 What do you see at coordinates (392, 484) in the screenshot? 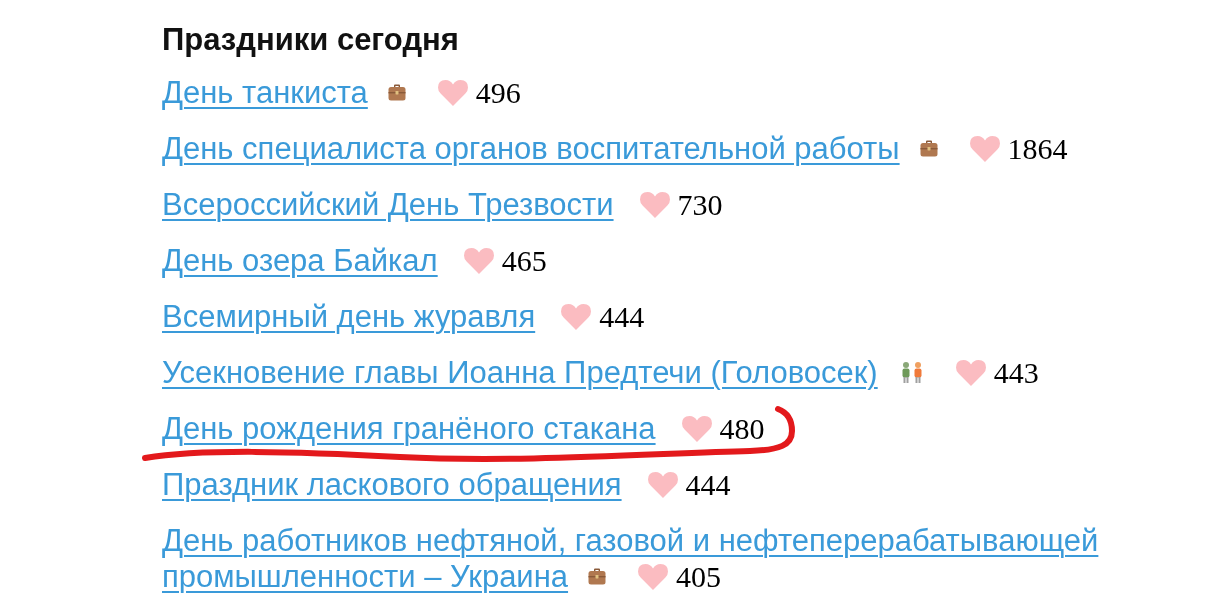
I see `holiday-link: Праздник ласкового обращения` at bounding box center [392, 484].